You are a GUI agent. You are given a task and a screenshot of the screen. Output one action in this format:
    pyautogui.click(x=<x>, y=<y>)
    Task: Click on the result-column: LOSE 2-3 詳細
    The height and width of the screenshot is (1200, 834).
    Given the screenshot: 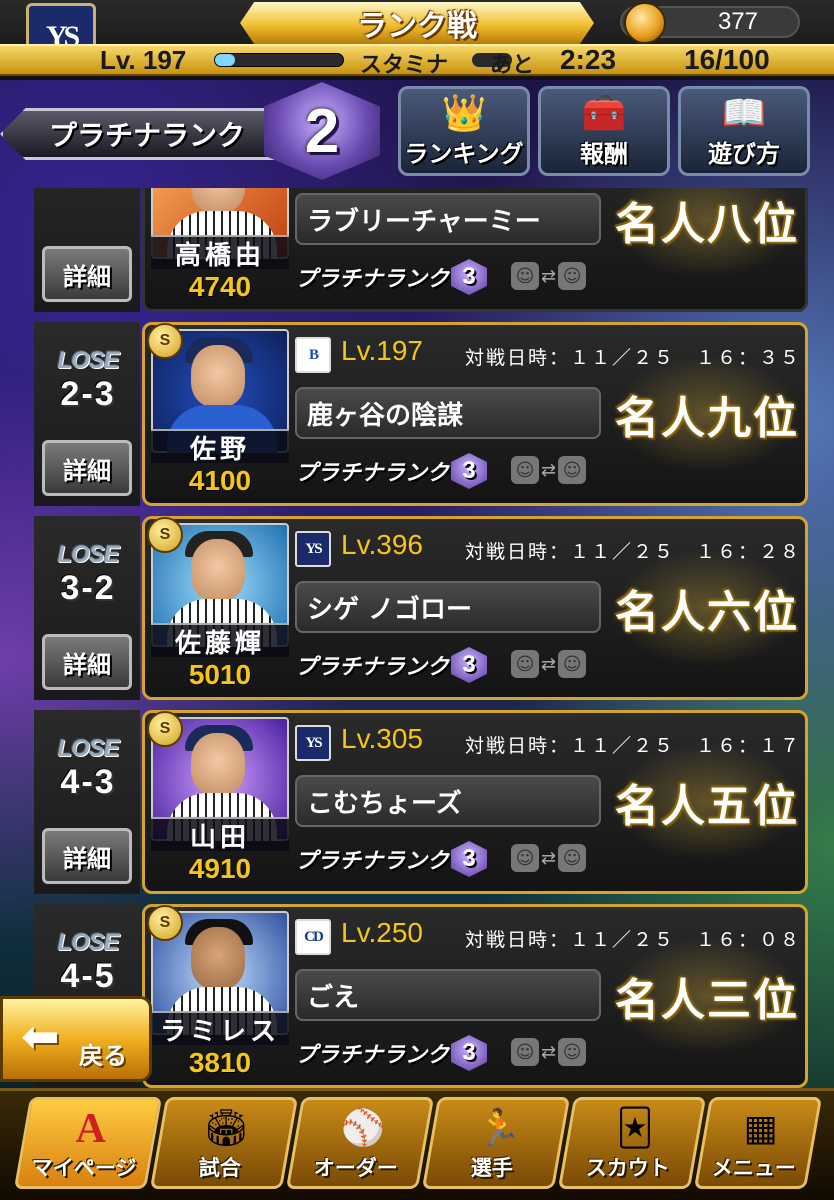 What is the action you would take?
    pyautogui.click(x=87, y=414)
    